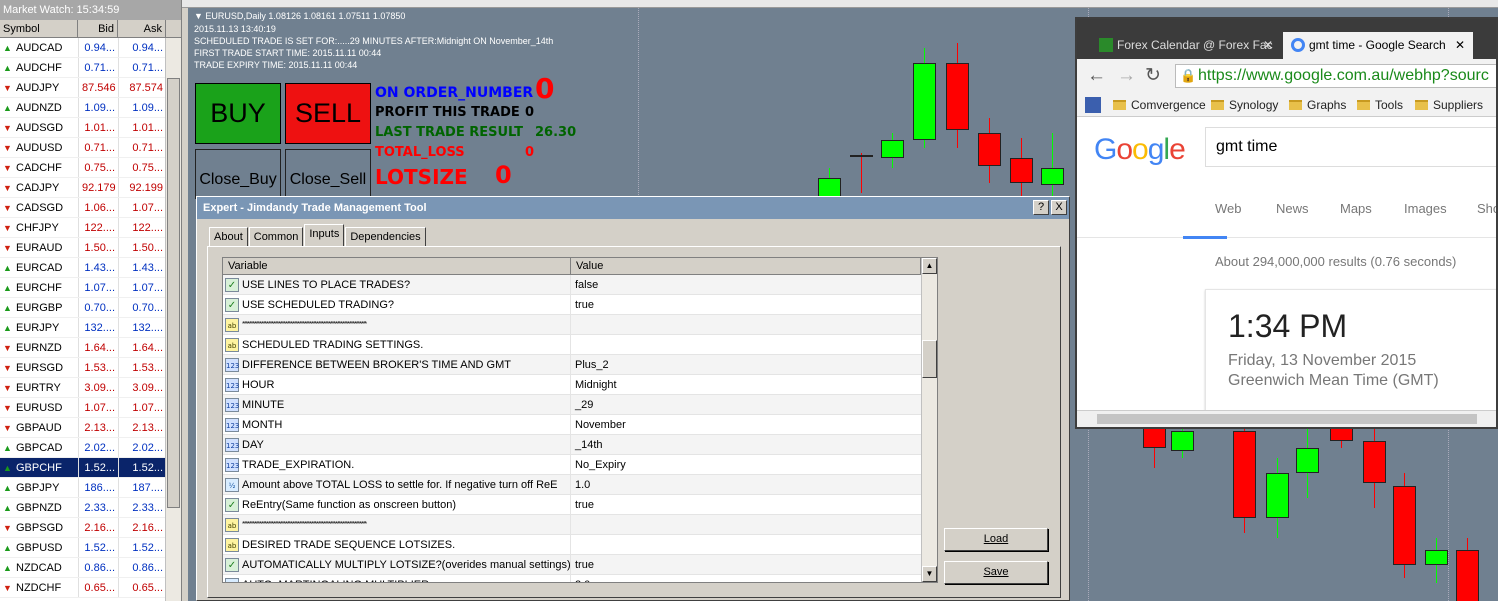  Describe the element at coordinates (746, 444) in the screenshot. I see `value-cell: _14th` at that location.